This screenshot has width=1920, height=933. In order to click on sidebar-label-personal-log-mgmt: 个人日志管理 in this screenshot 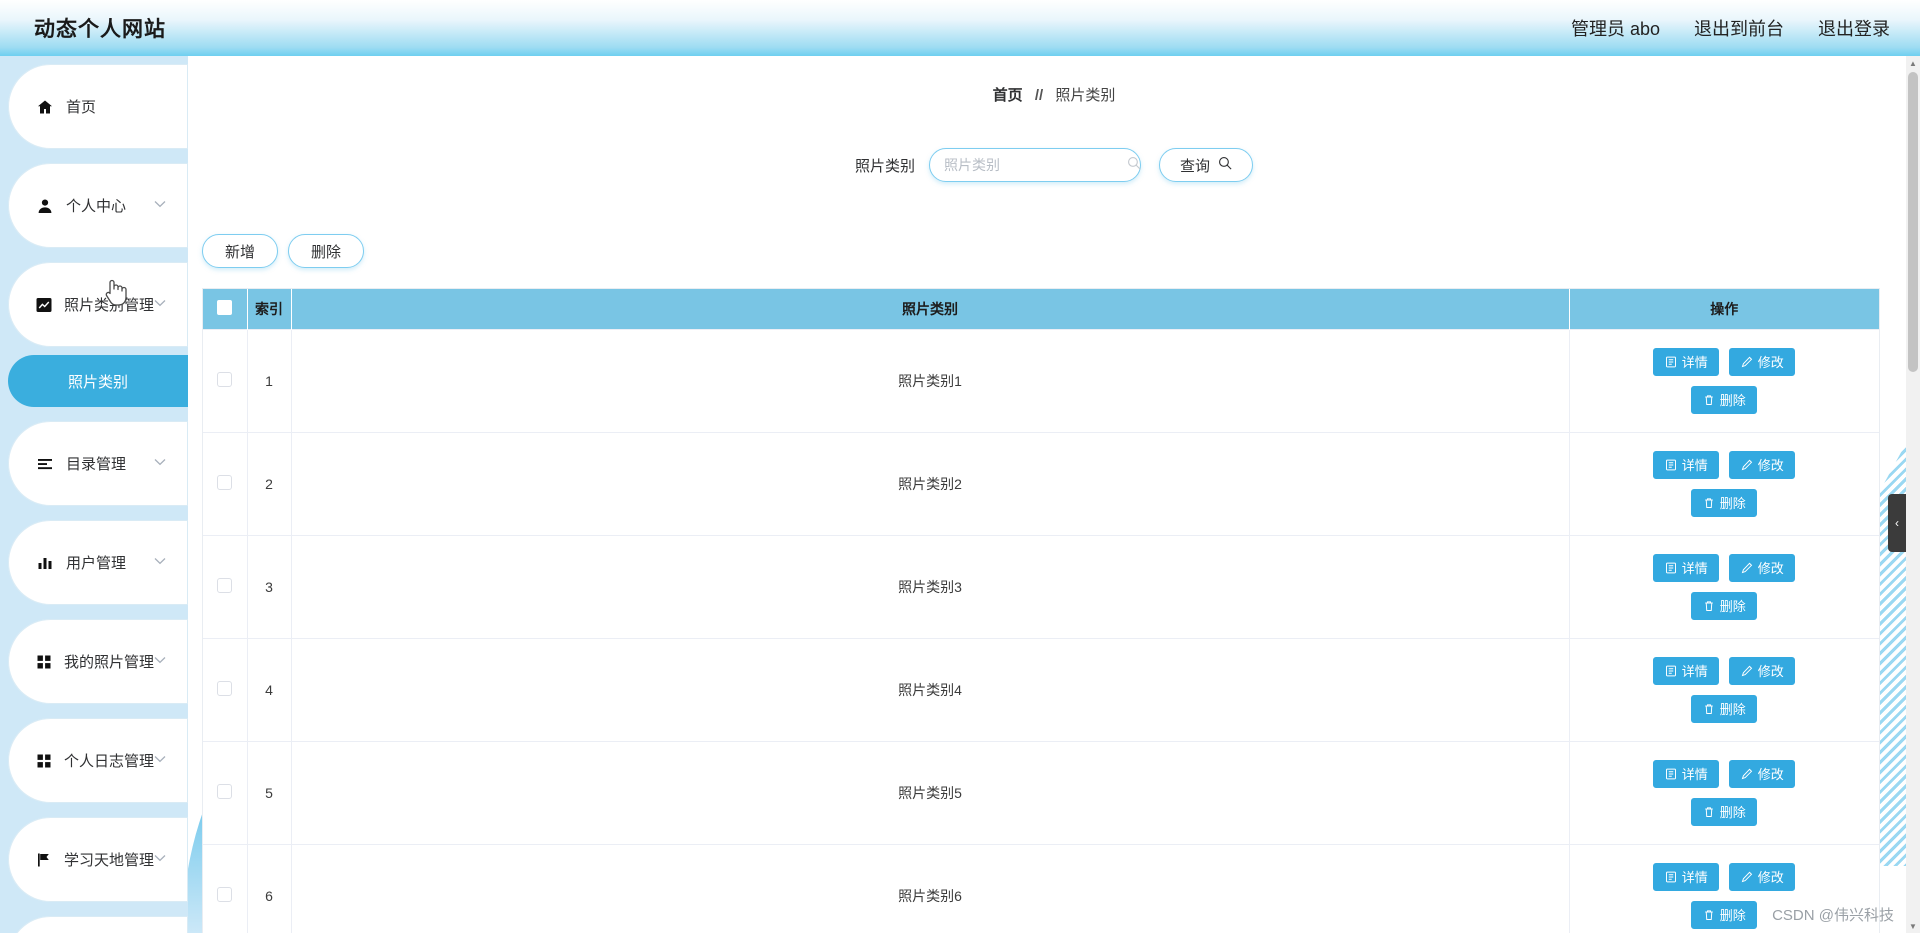, I will do `click(108, 761)`.